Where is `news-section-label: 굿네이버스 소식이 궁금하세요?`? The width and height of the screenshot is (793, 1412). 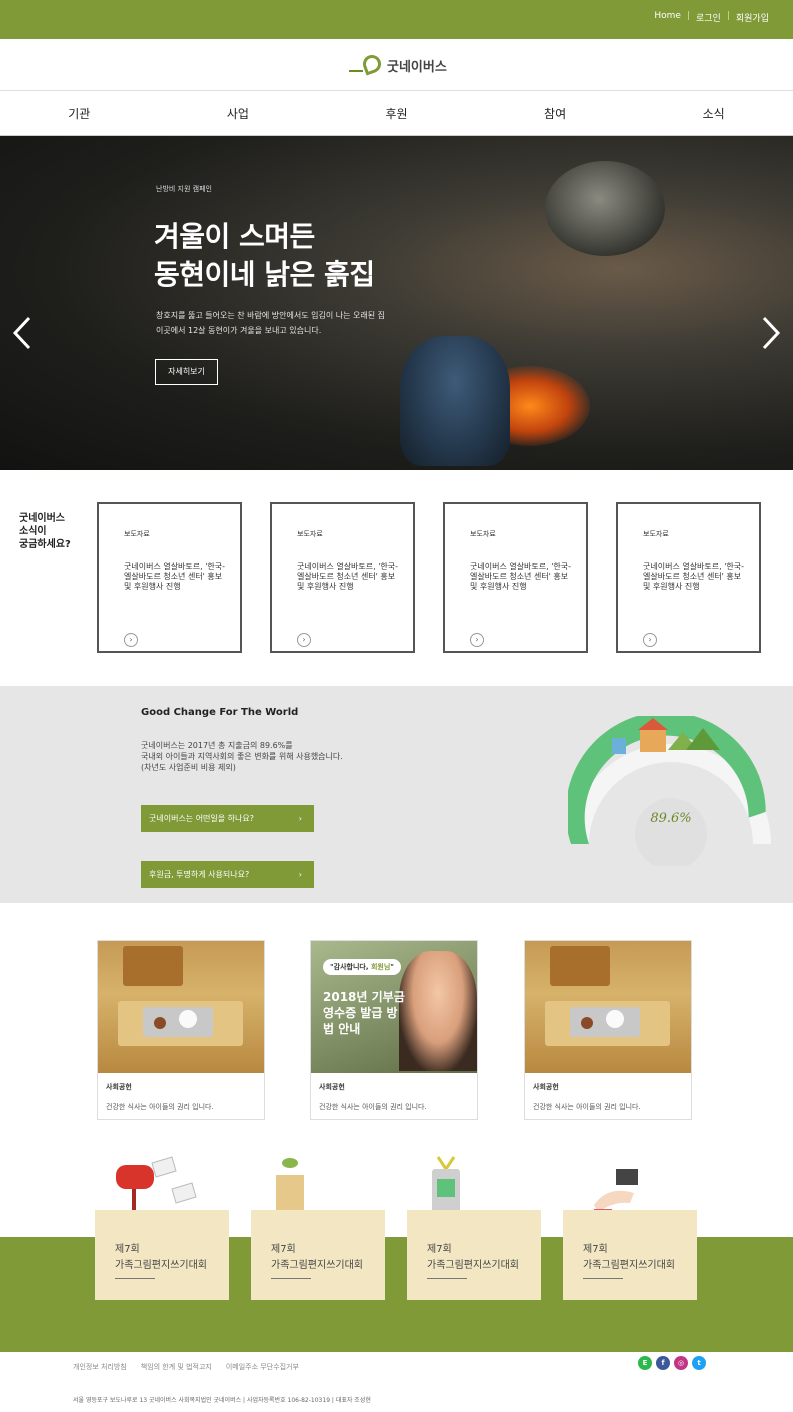
news-section-label: 굿네이버스 소식이 궁금하세요? is located at coordinates (45, 531).